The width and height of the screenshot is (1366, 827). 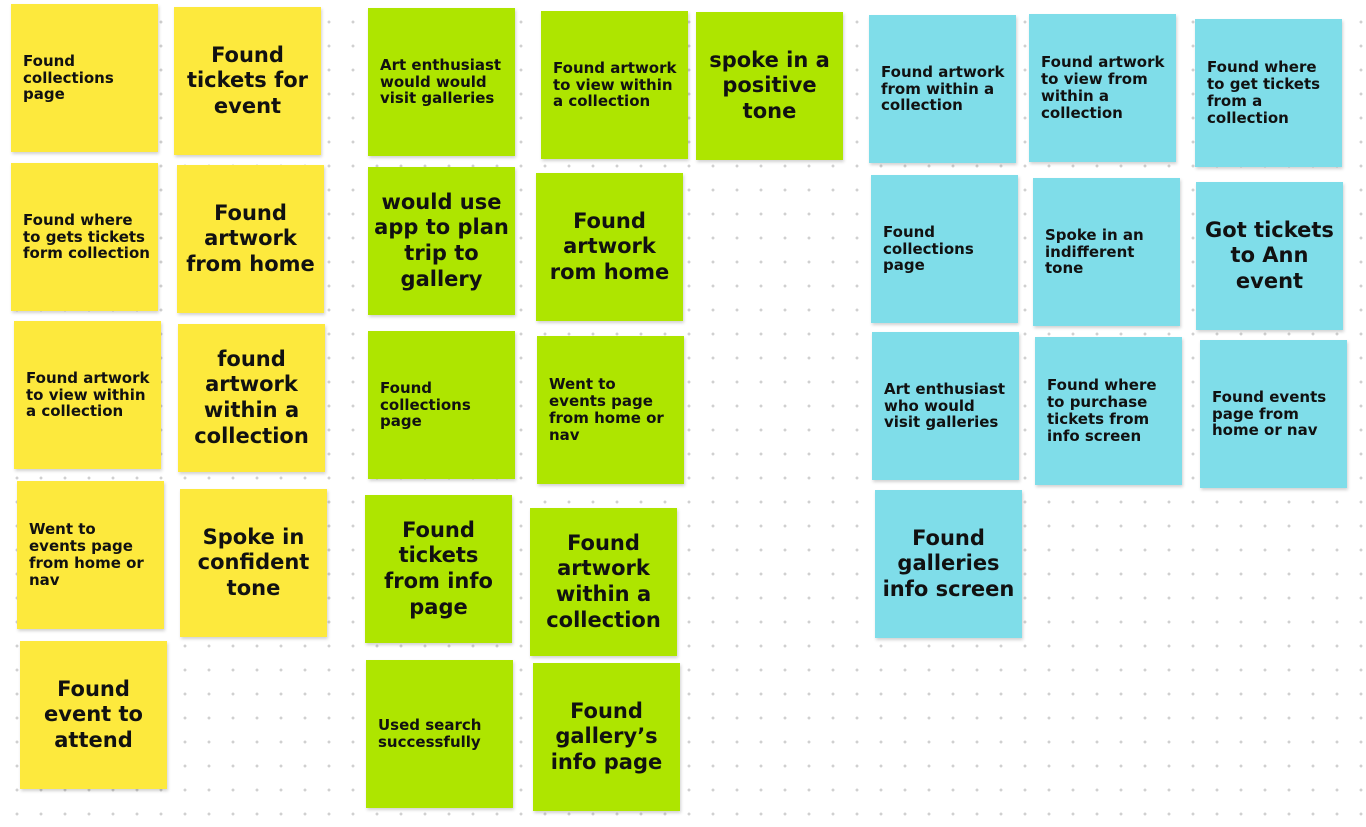 I want to click on sticky-note-green-found-artwork-within-collection: Found artwork within a collection, so click(x=603, y=582).